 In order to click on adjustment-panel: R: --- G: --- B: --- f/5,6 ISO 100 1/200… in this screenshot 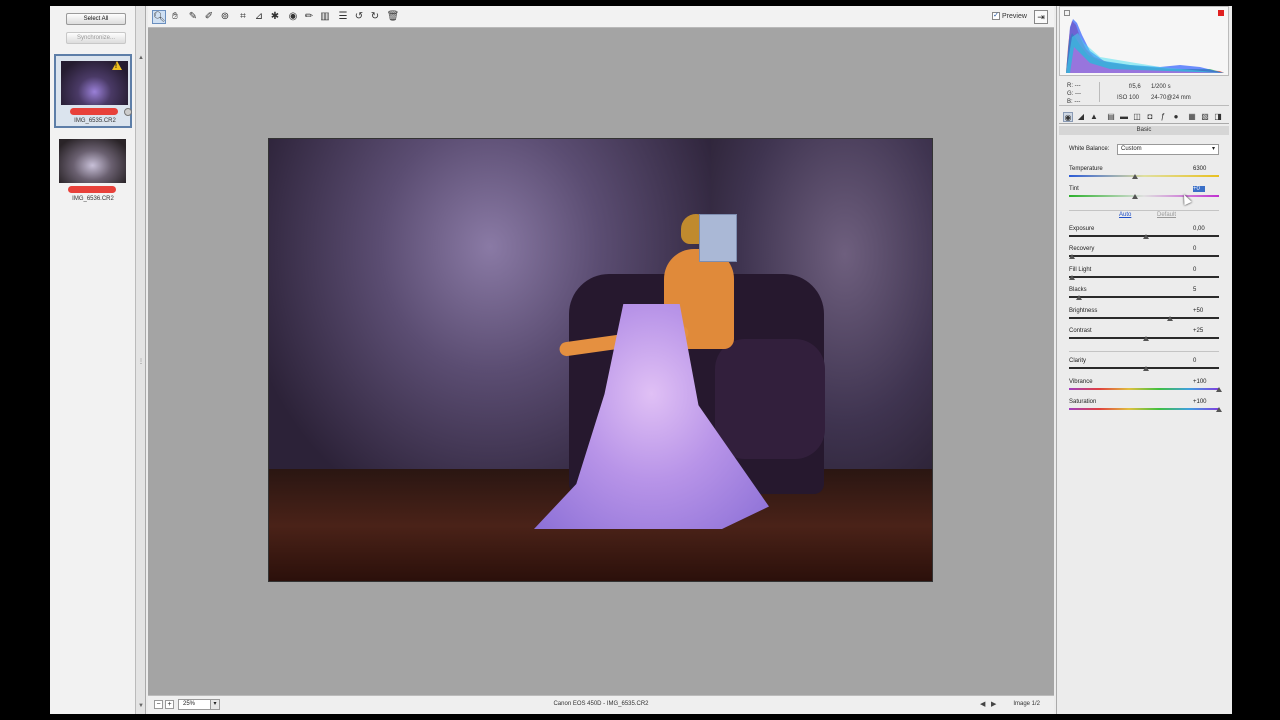, I will do `click(1144, 360)`.